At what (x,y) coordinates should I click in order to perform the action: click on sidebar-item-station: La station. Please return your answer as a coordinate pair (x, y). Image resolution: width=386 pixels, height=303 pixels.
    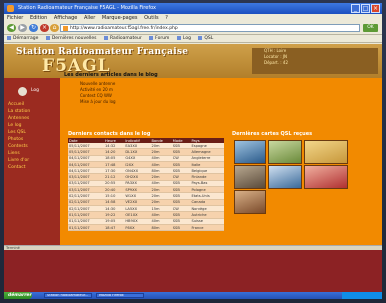
    Looking at the image, I should click on (19, 111).